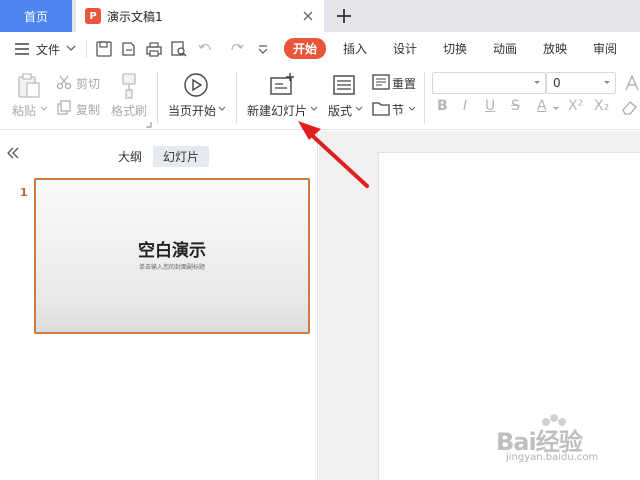 The image size is (640, 480). I want to click on collapse-panel-icon, so click(13, 153).